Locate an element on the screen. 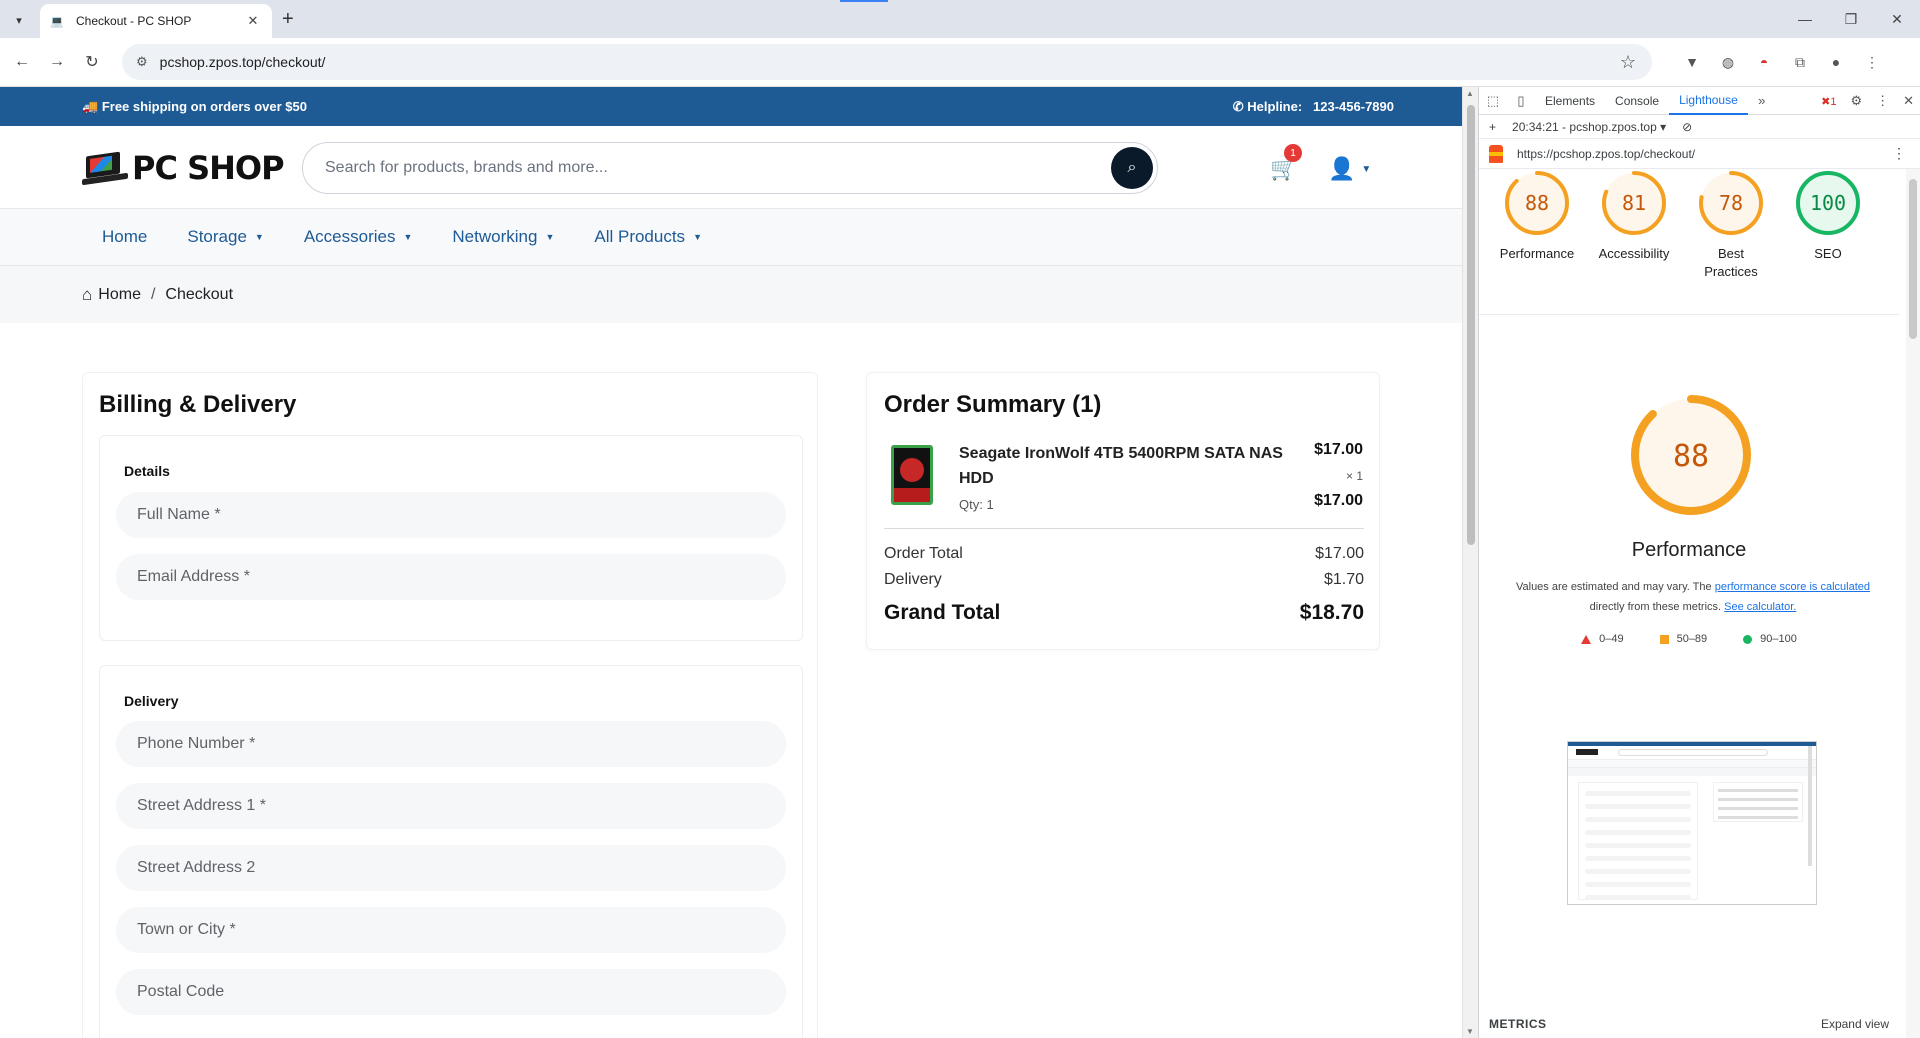  page-screenshot-thumbnail is located at coordinates (1692, 823).